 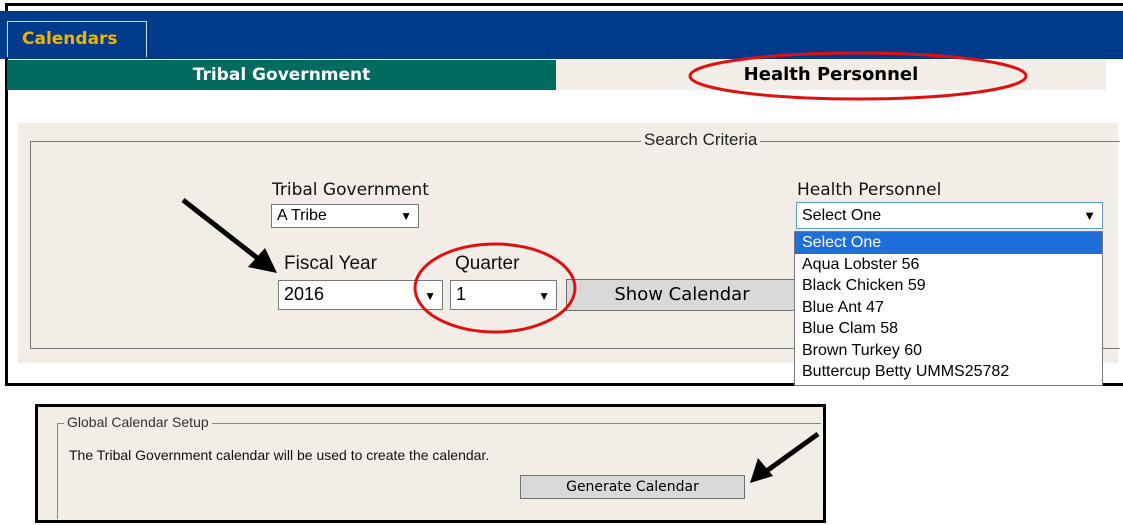 I want to click on tab-calendars: Calendars, so click(x=77, y=39).